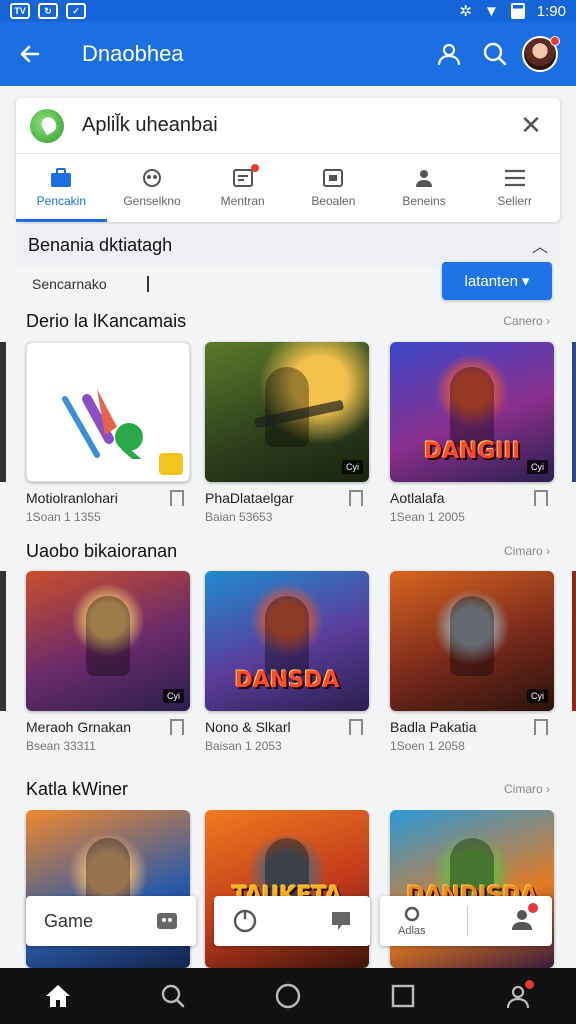 The width and height of the screenshot is (576, 1024). Describe the element at coordinates (77, 788) in the screenshot. I see `section-title: Katla kWiner` at that location.